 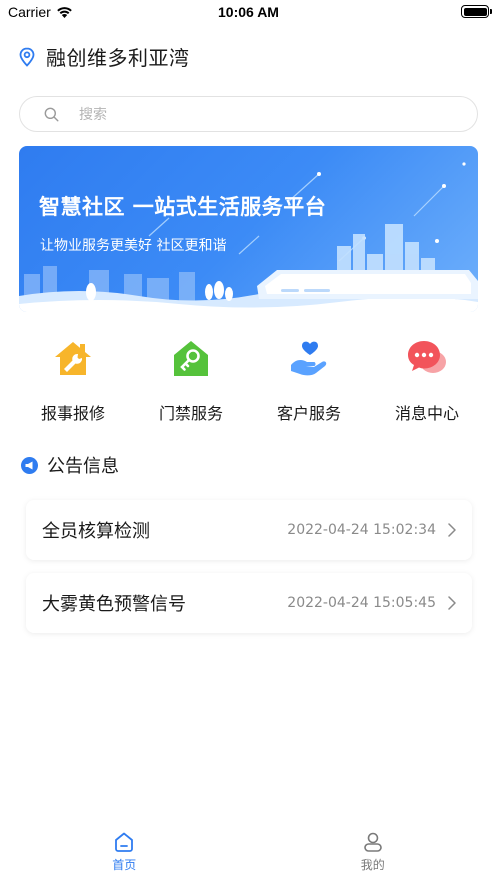 I want to click on status-time: 10:06 AM, so click(x=248, y=12).